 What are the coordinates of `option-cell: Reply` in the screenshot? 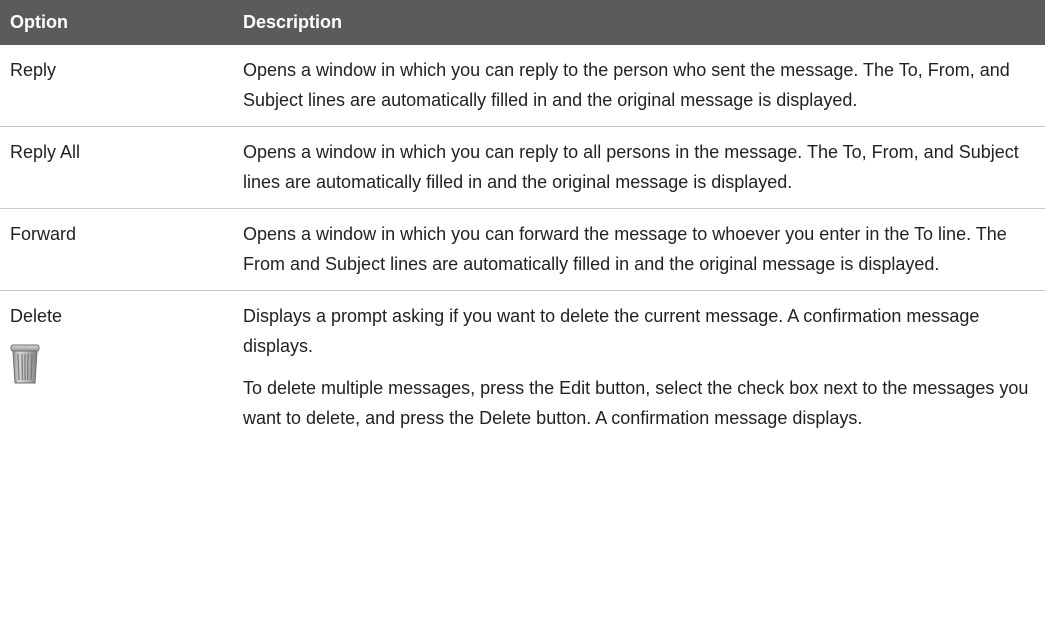 It's located at (116, 86).